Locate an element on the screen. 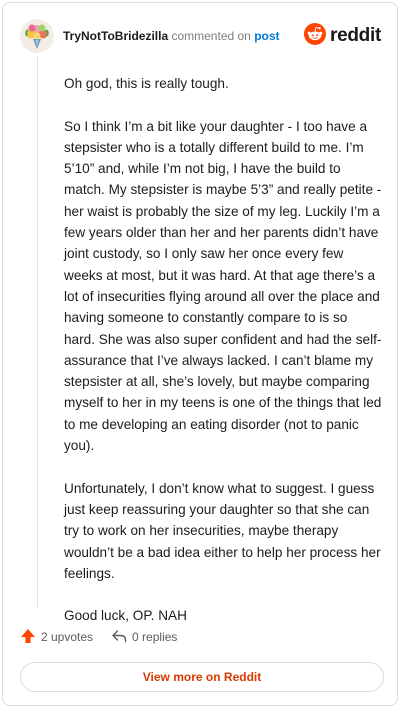  upvote-arrow-icon is located at coordinates (28, 637).